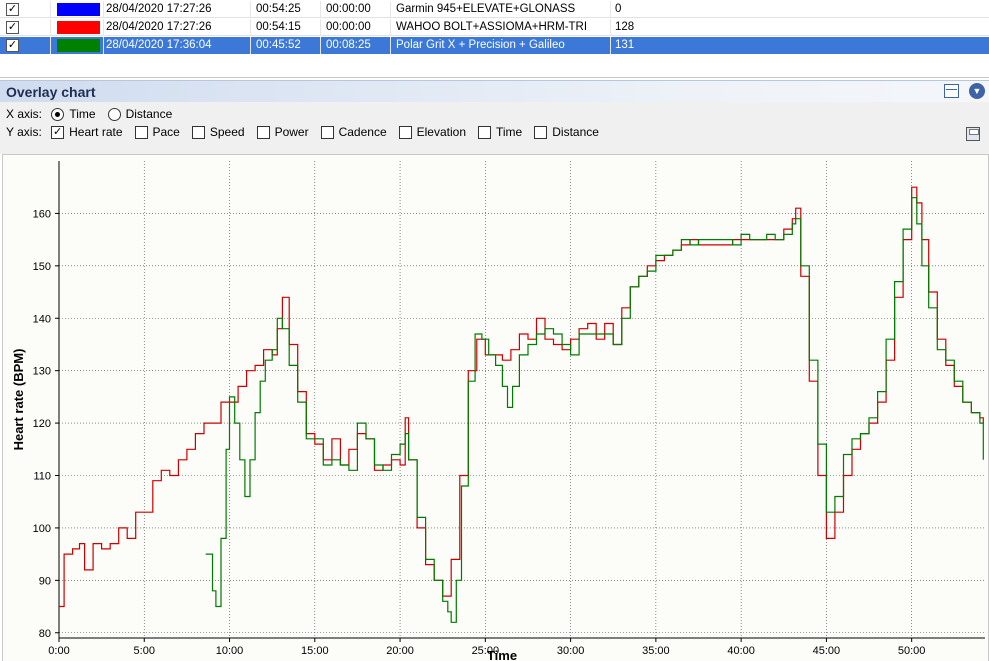  I want to click on activity-value: 128, so click(625, 27).